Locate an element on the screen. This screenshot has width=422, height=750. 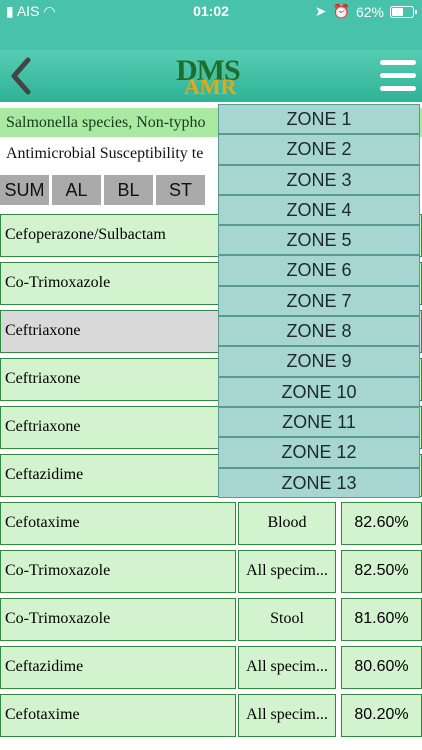
battery-icon is located at coordinates (403, 11).